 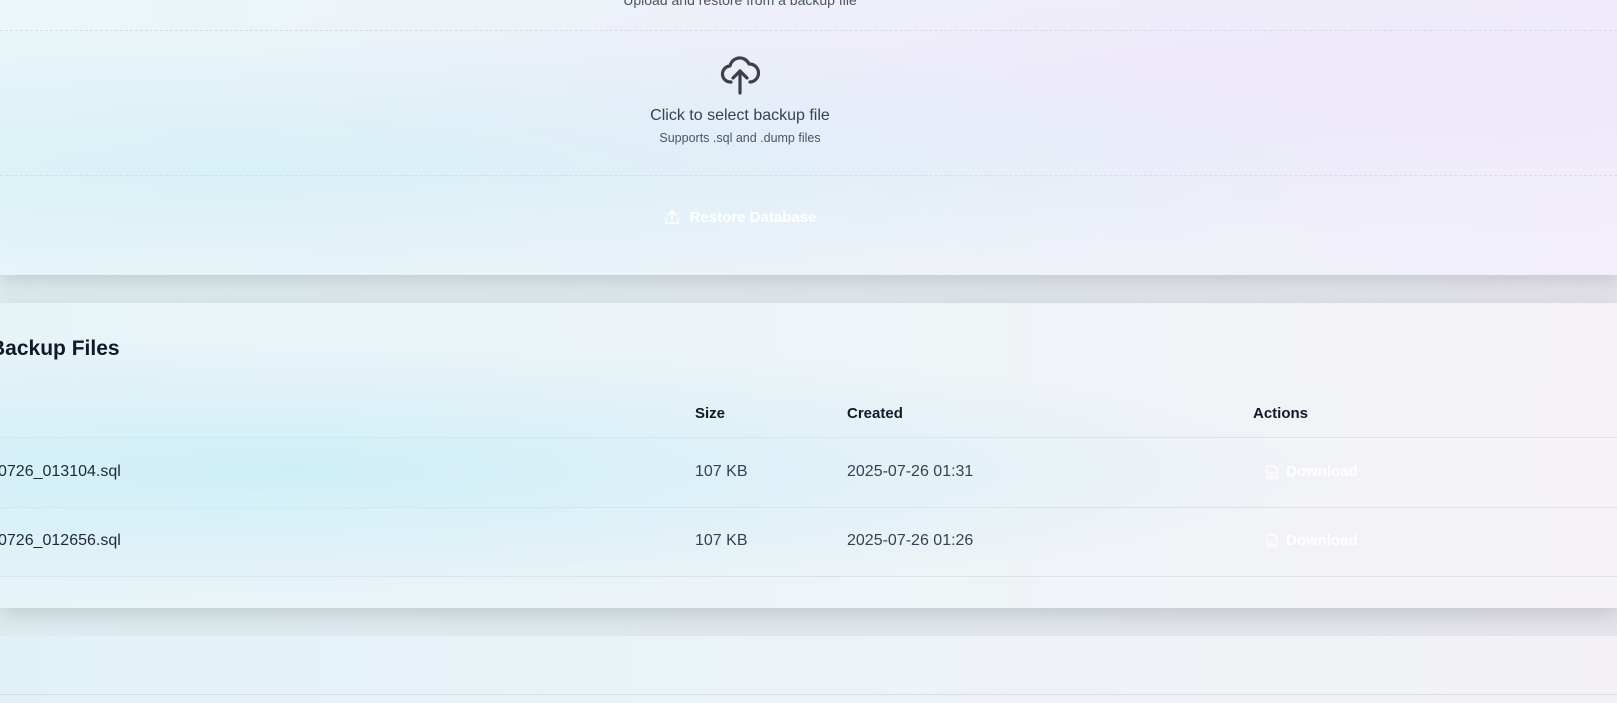 I want to click on bottom-divider, so click(x=808, y=694).